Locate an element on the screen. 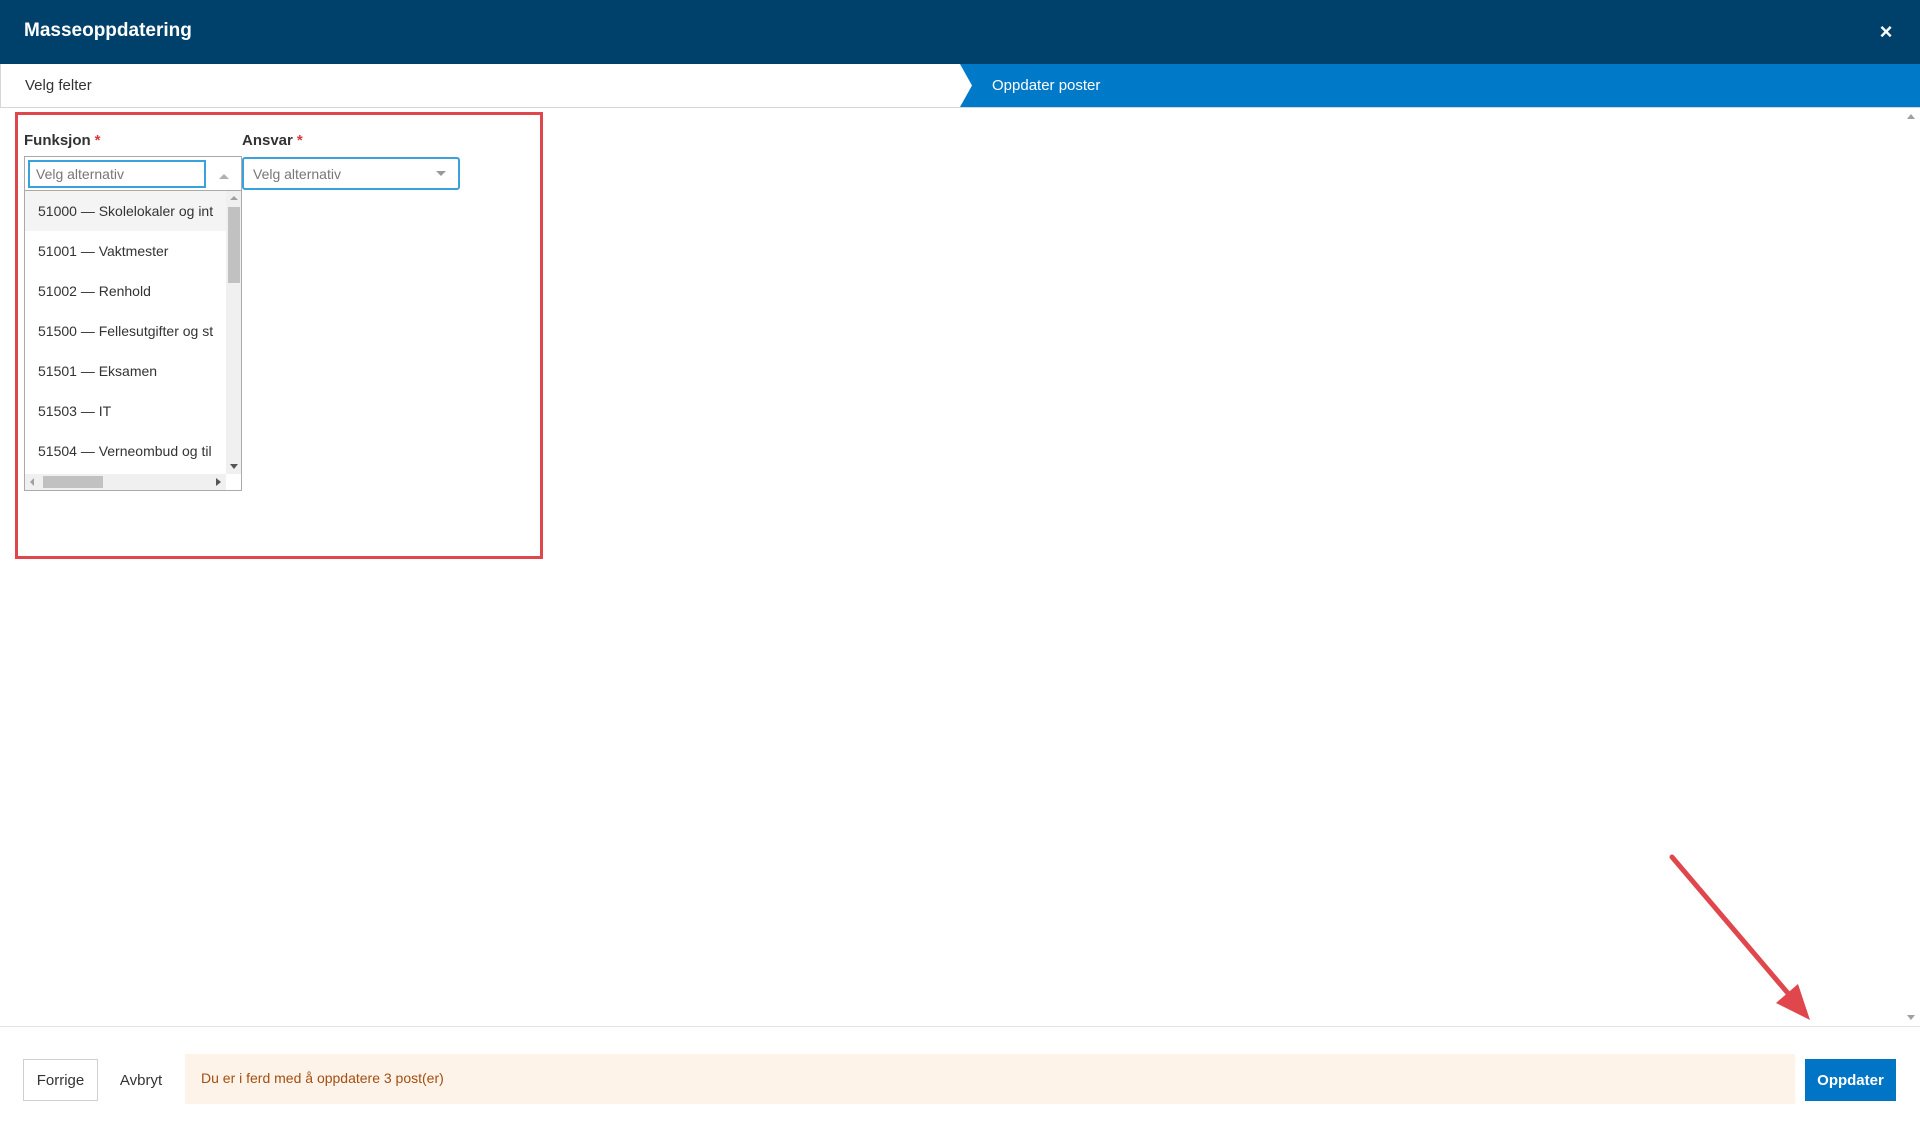 The height and width of the screenshot is (1129, 1920). ansvar-select: Velg alternativ is located at coordinates (351, 173).